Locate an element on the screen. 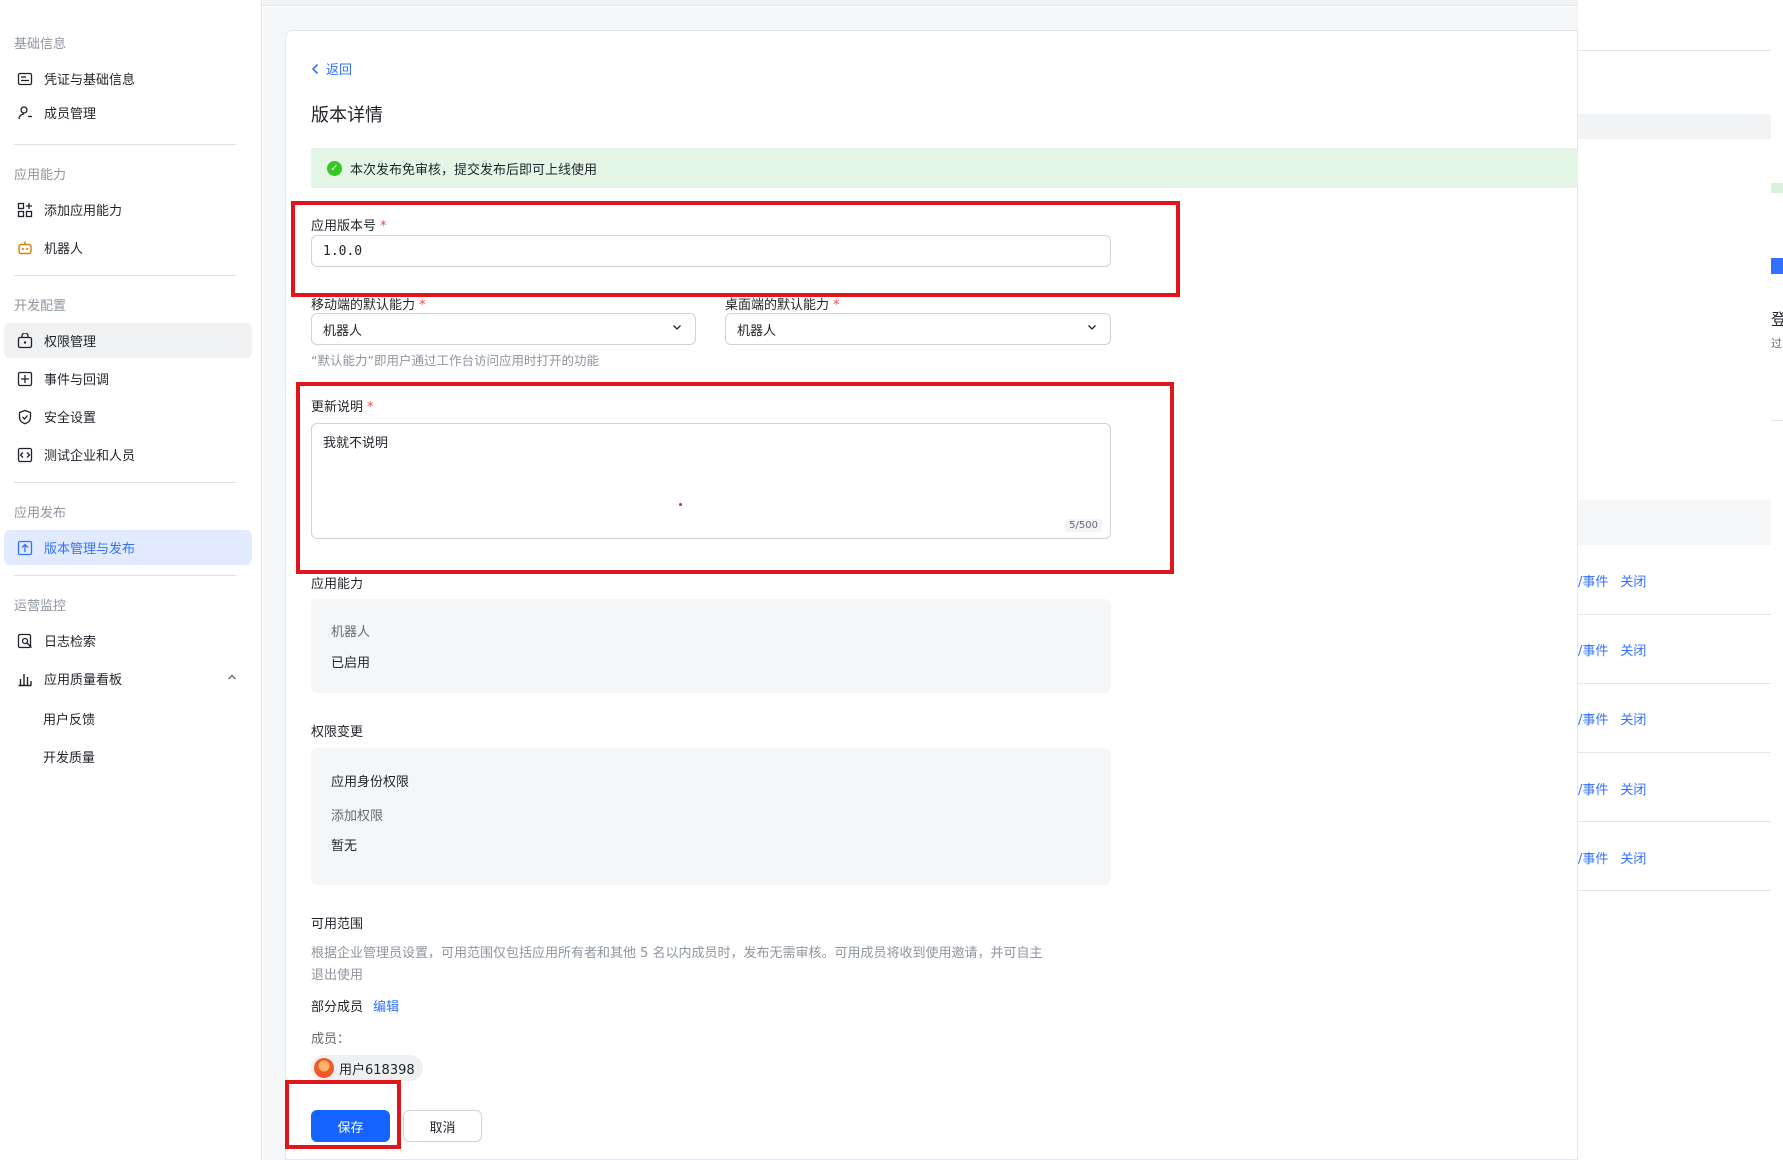  back-link: 返回 is located at coordinates (331, 68).